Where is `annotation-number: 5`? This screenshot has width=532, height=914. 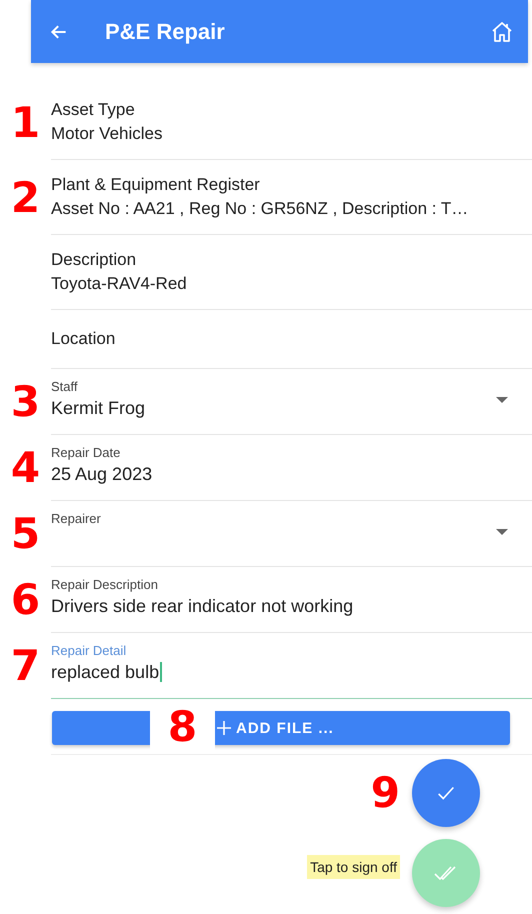 annotation-number: 5 is located at coordinates (25, 534).